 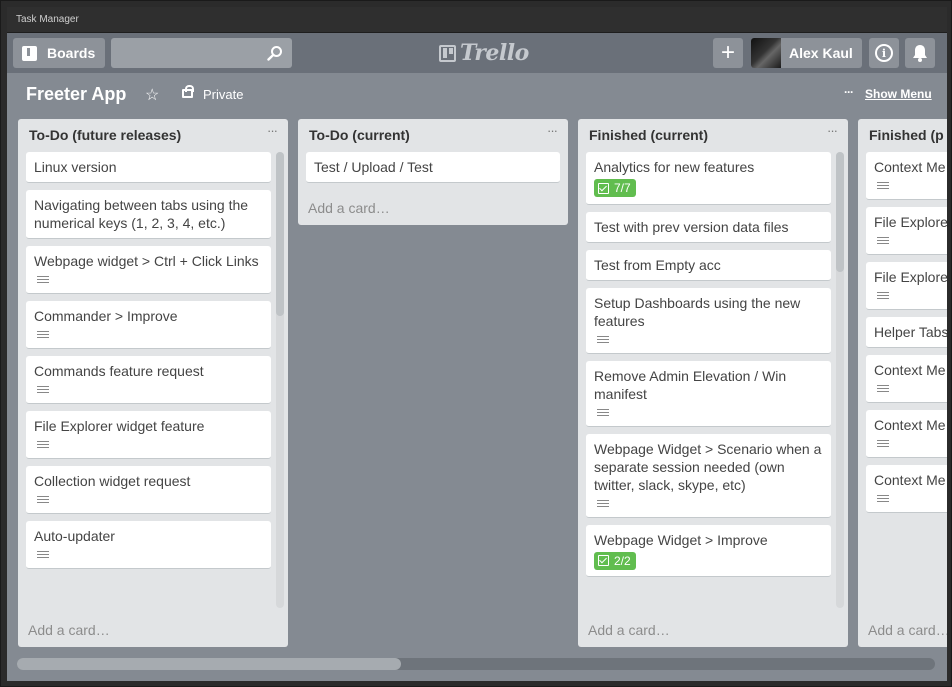 I want to click on card-list: Test / Upload / Test, so click(x=433, y=171).